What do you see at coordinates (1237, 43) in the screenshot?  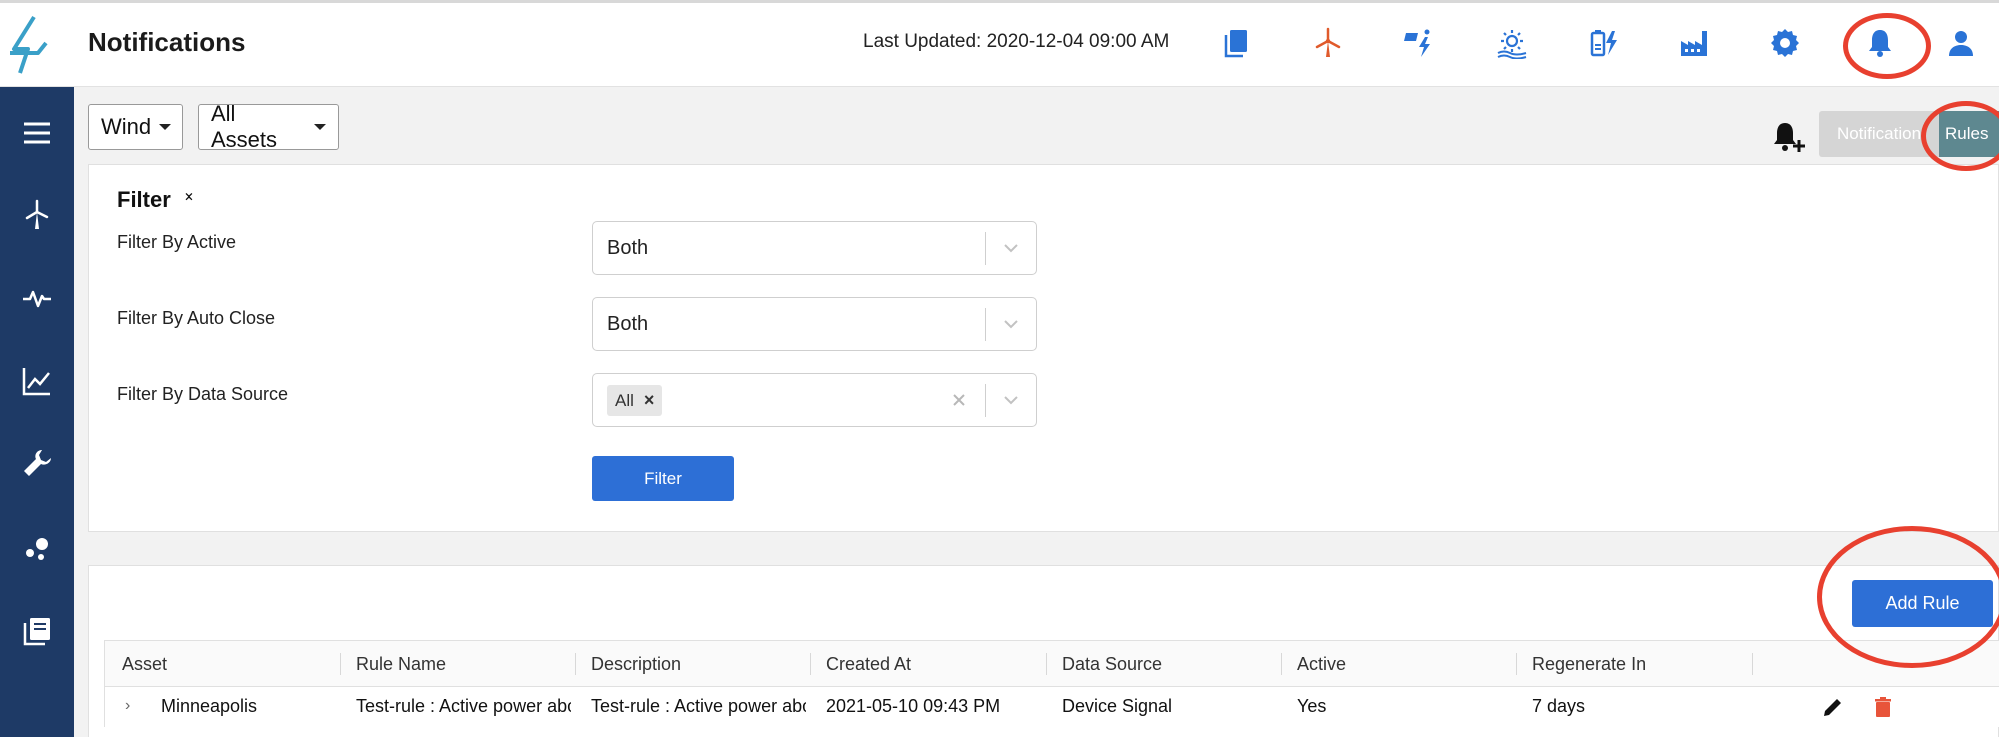 I see `documents-icon` at bounding box center [1237, 43].